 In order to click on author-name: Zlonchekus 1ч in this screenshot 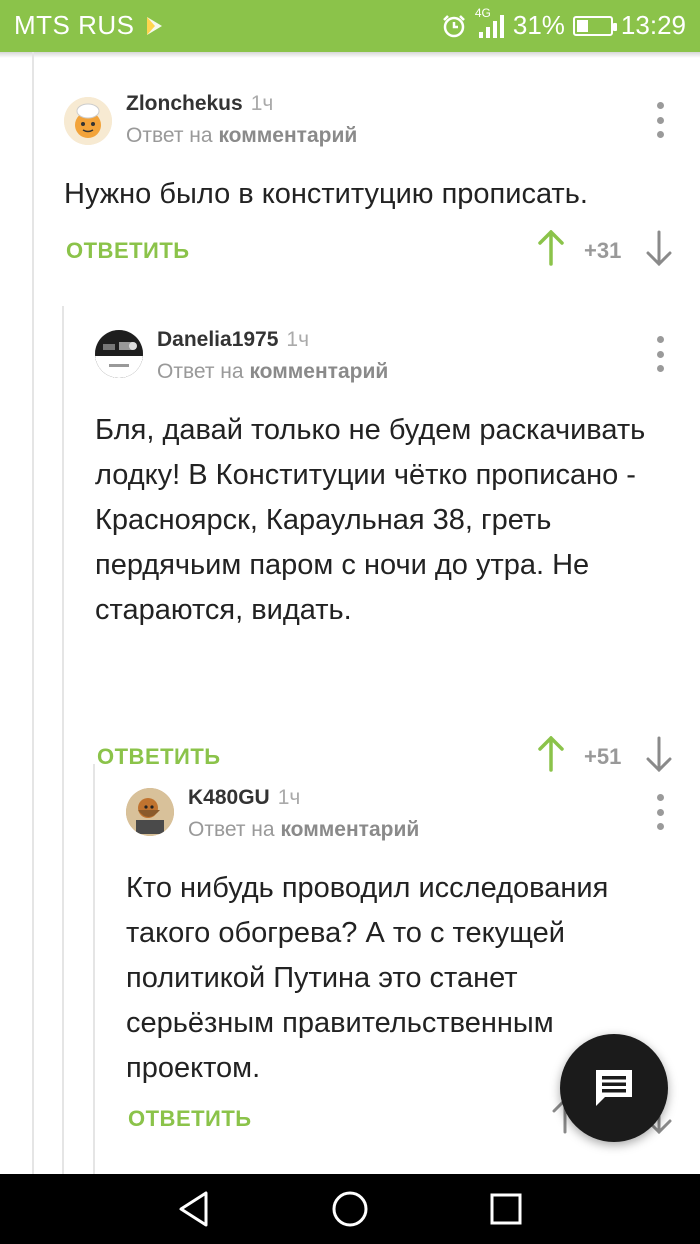, I will do `click(199, 104)`.